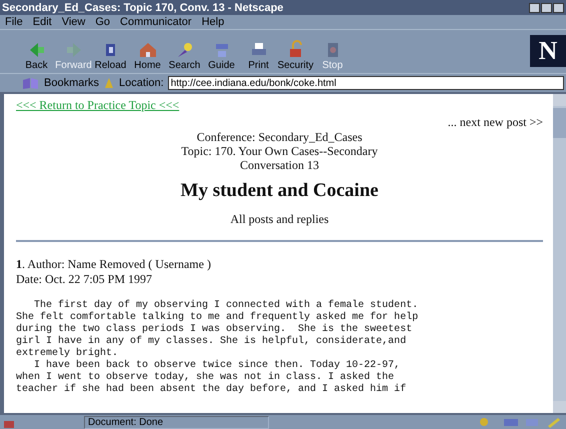  What do you see at coordinates (217, 366) in the screenshot?
I see `post-text-line: I have been back to observe twice since then. Today 10-22-97,` at bounding box center [217, 366].